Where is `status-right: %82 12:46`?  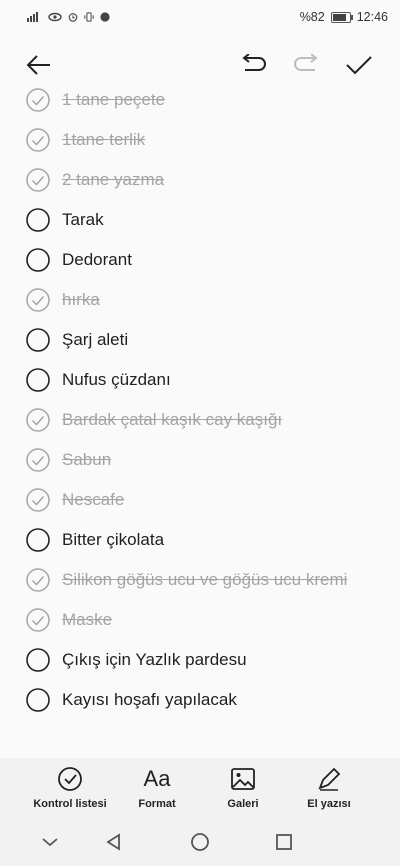 status-right: %82 12:46 is located at coordinates (344, 17).